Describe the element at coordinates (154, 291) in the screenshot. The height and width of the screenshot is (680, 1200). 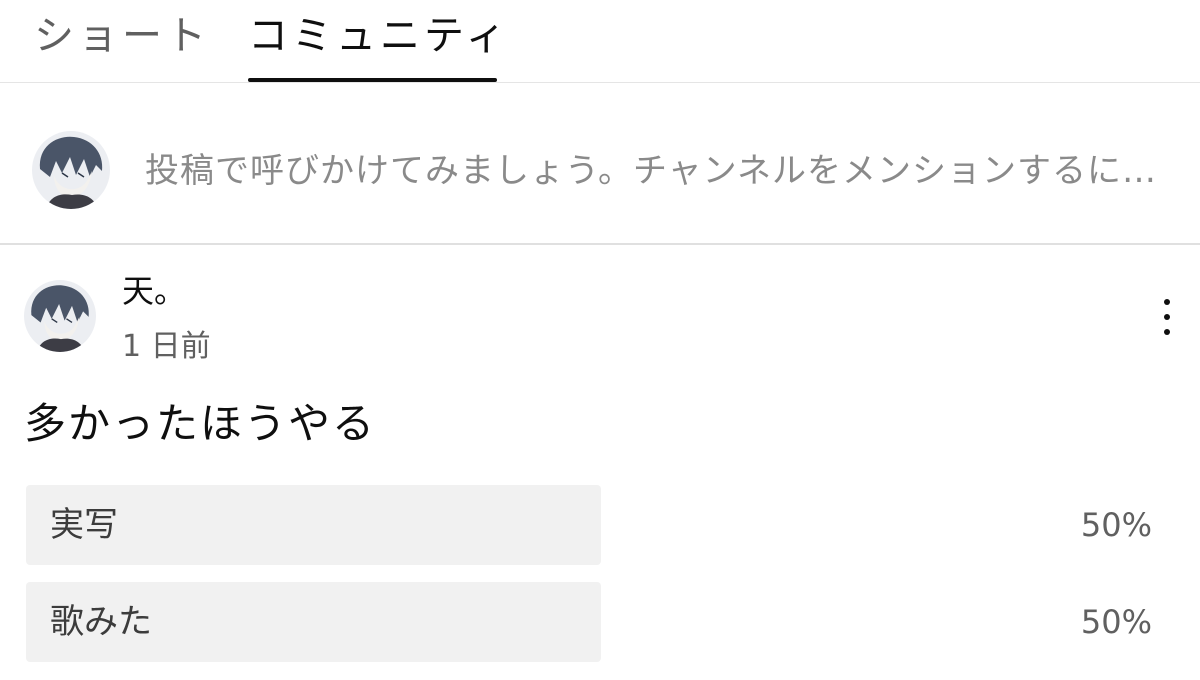
I see `post-author-name: 天。` at that location.